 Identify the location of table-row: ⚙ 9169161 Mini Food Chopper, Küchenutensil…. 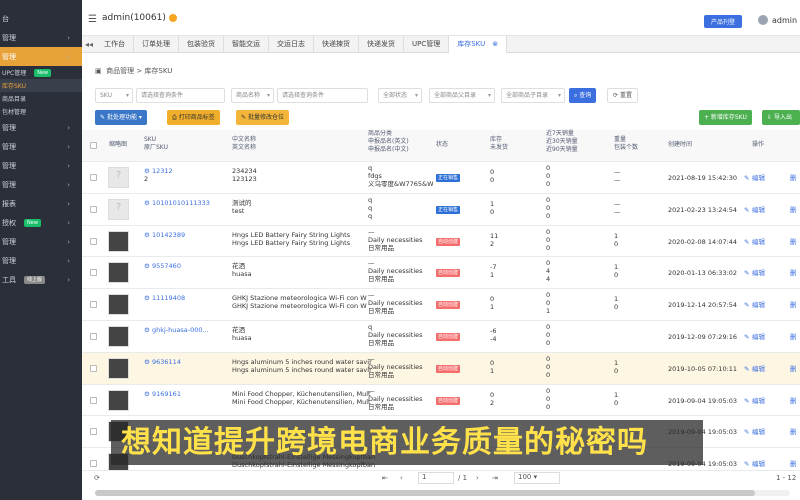
(441, 401).